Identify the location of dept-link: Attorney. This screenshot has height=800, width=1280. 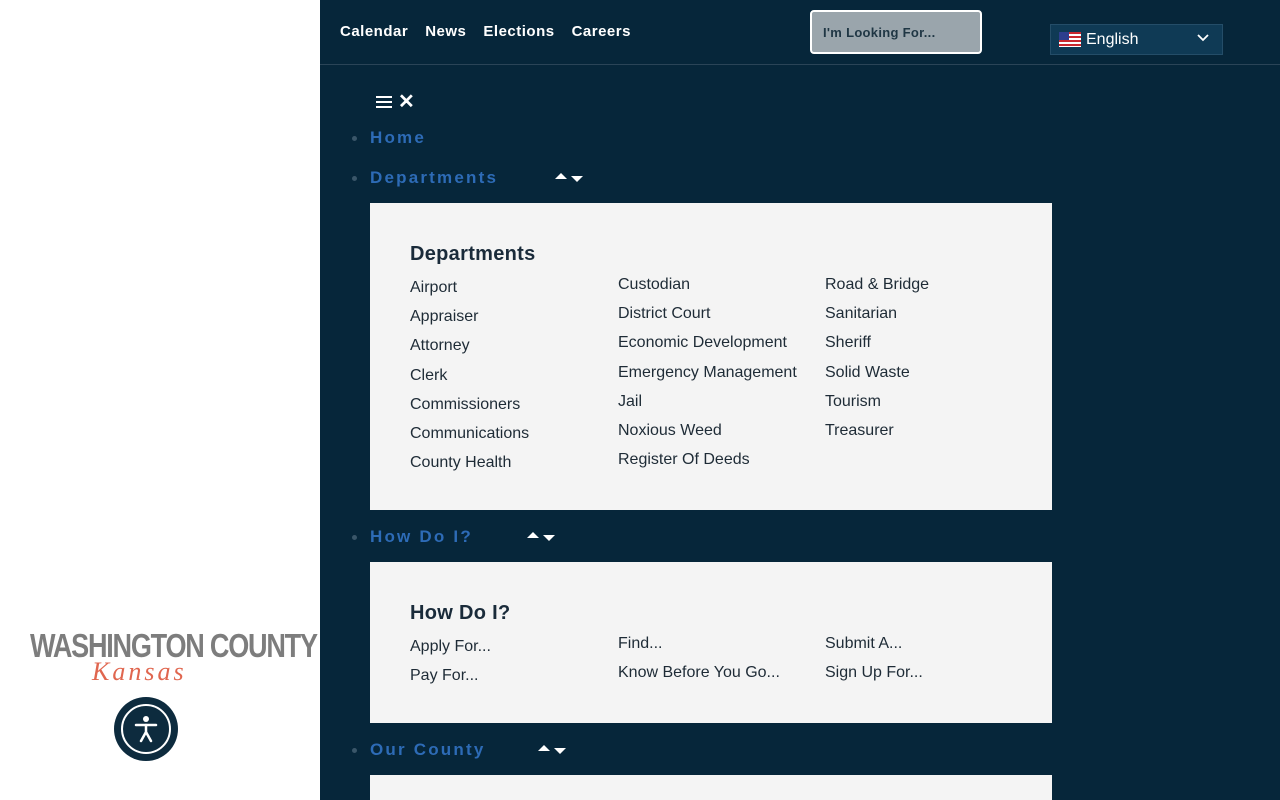
(469, 350).